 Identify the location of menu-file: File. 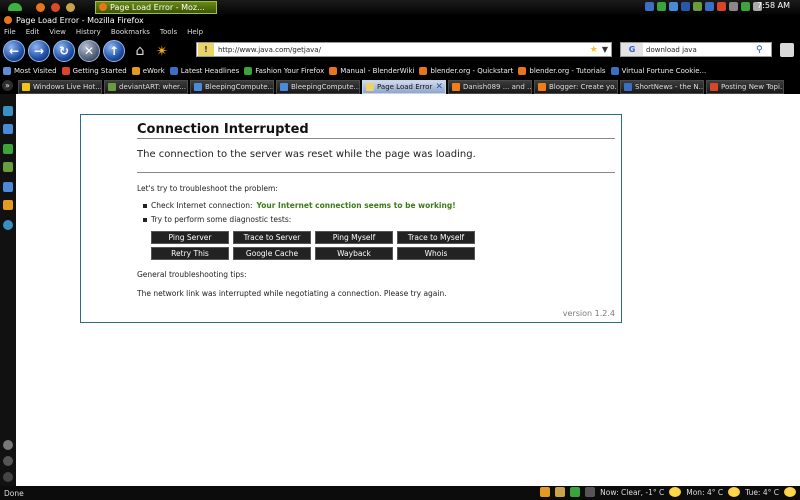
(10, 32).